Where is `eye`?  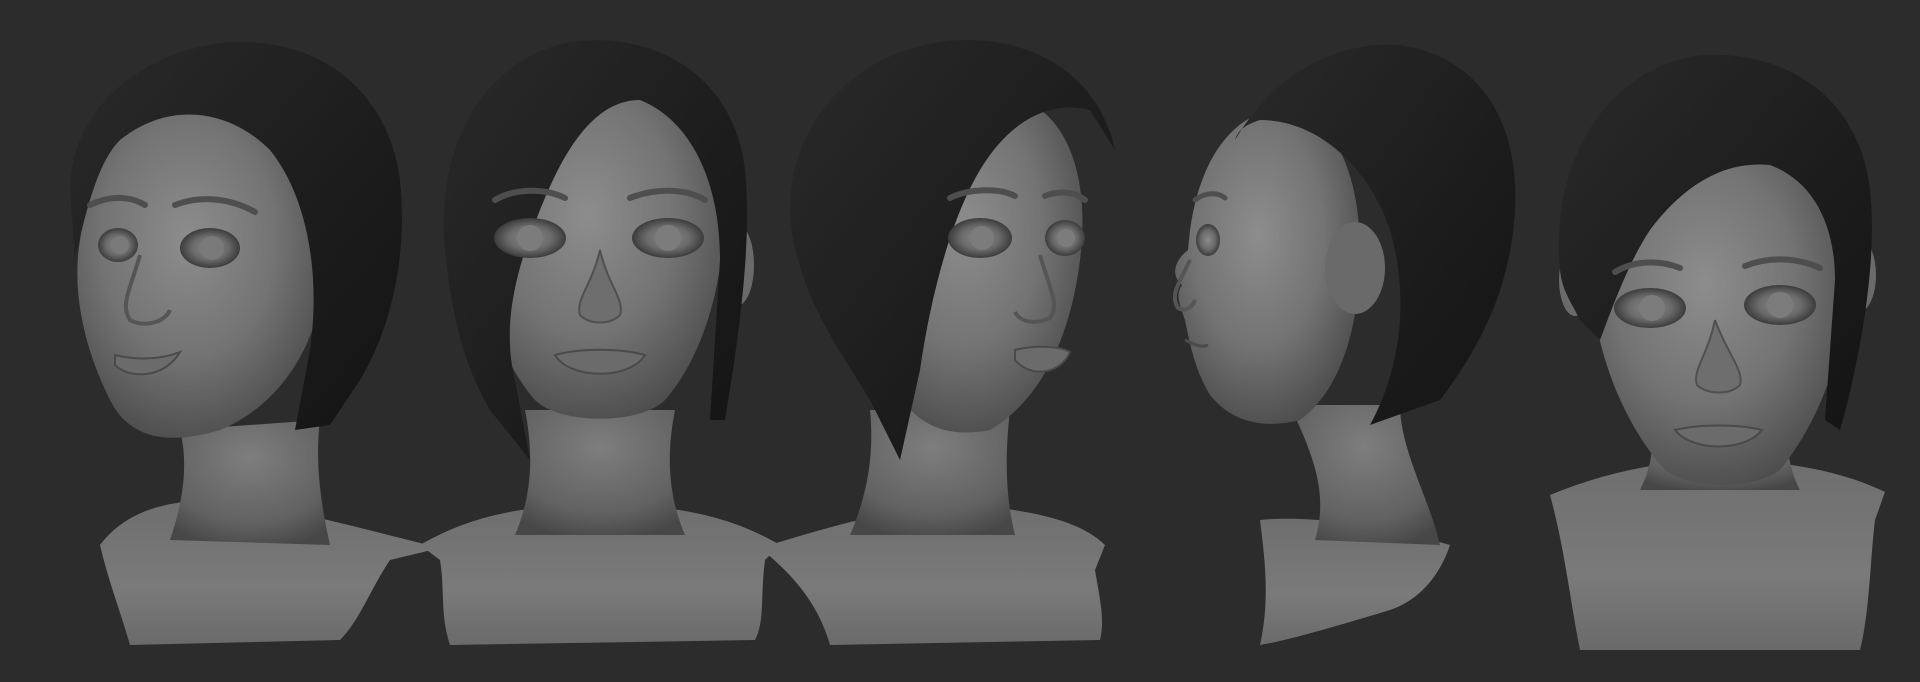 eye is located at coordinates (1208, 240).